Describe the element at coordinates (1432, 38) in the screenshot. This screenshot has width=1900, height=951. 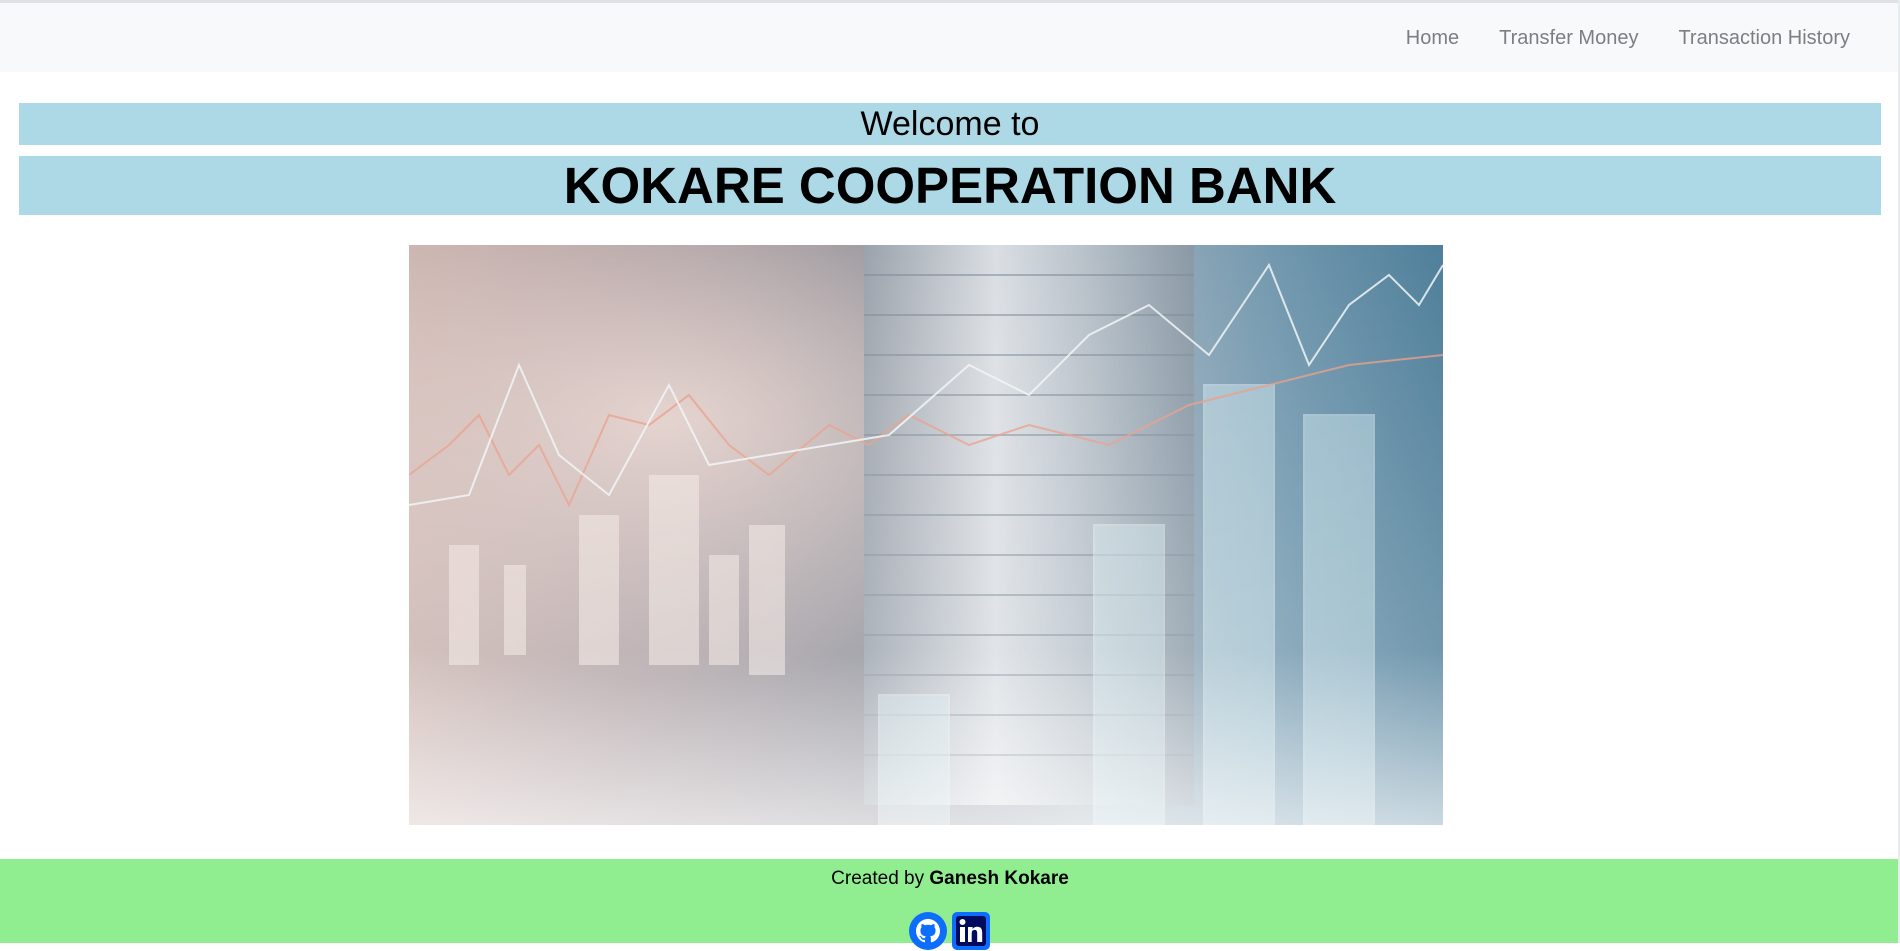
I see `nav-link-home: Home` at that location.